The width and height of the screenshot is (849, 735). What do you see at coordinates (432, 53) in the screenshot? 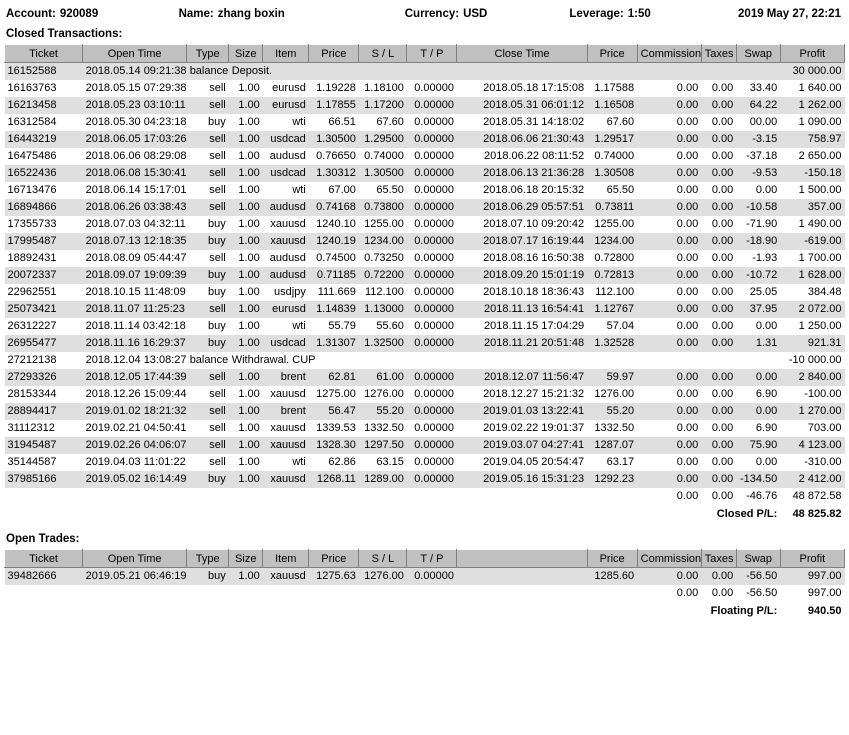
I see `col-header-tp: T / P` at bounding box center [432, 53].